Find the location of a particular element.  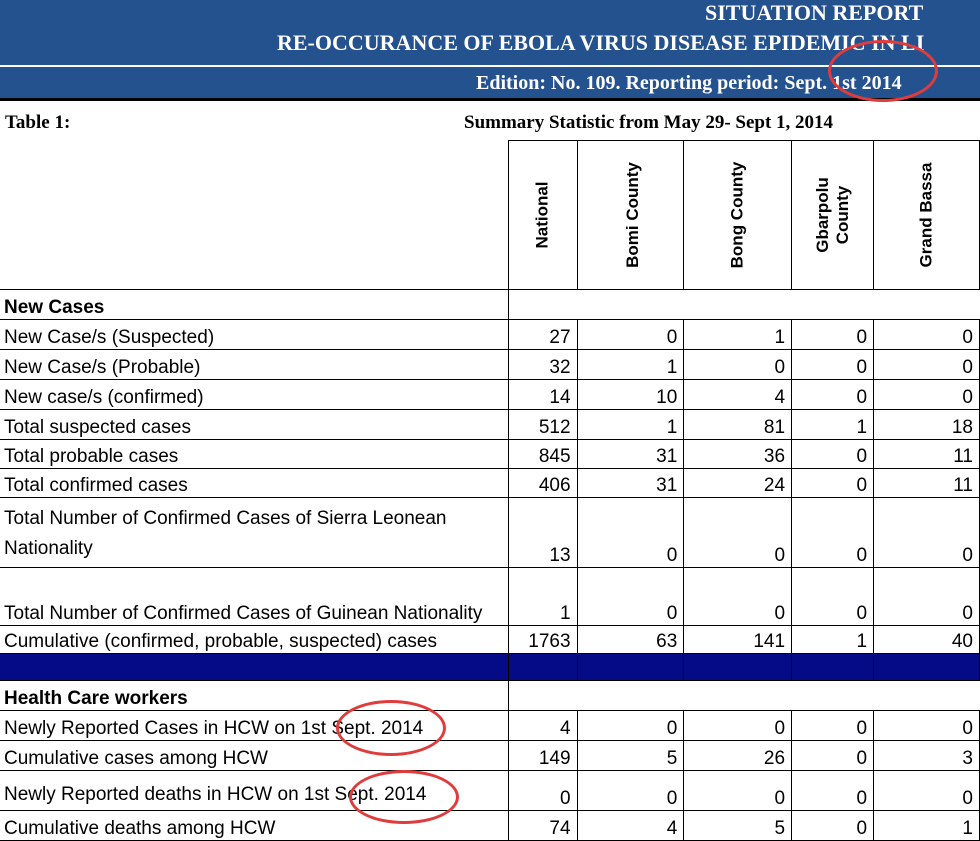

cell-national: 512 is located at coordinates (543, 424).